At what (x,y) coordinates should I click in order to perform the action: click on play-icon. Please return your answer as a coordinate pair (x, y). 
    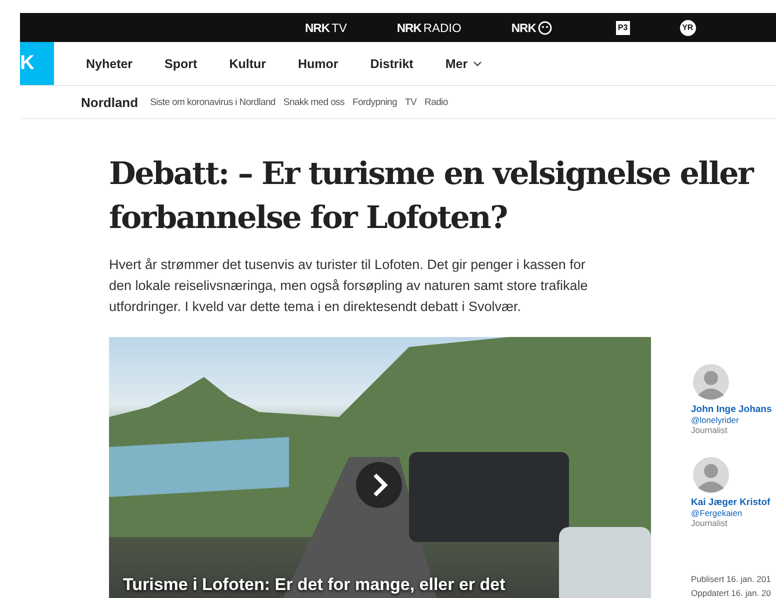
    Looking at the image, I should click on (379, 485).